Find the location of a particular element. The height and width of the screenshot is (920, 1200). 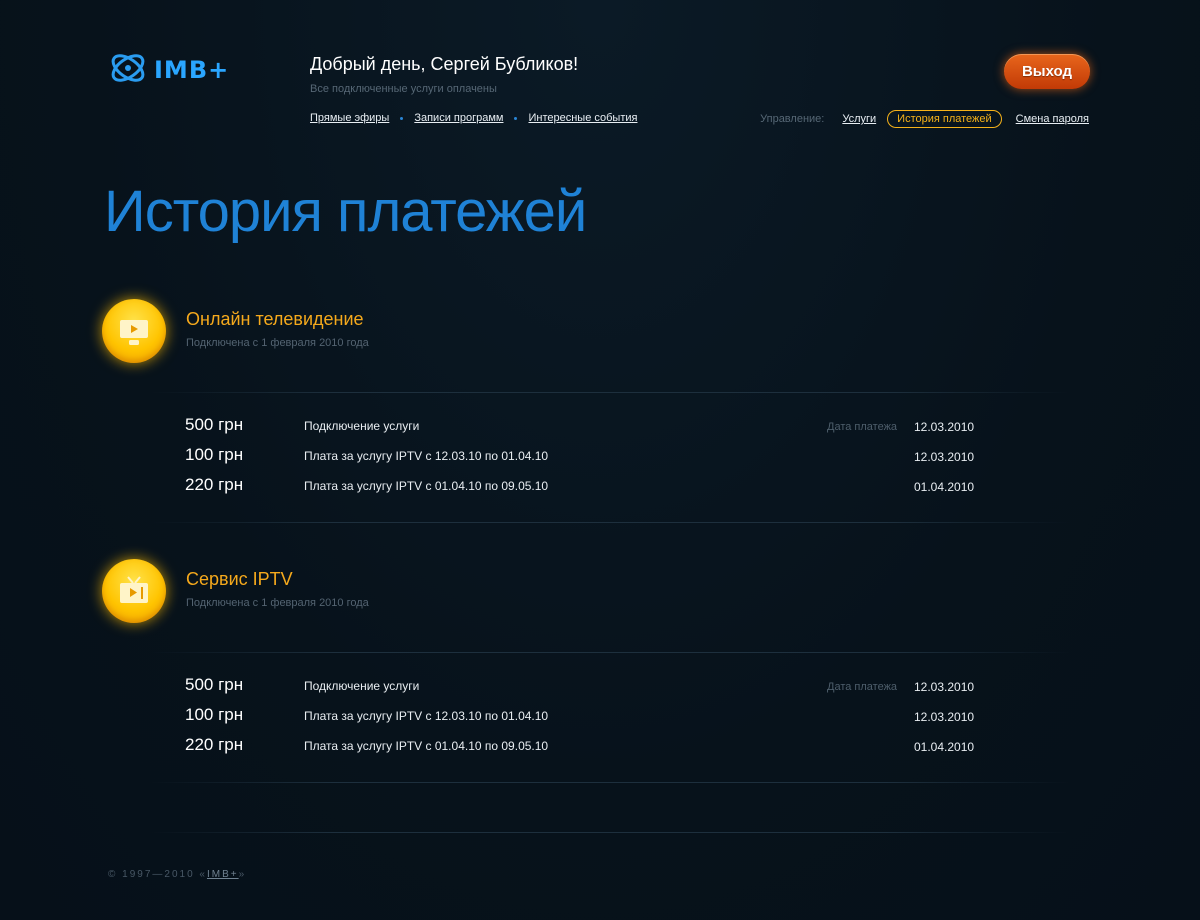

copyright-suffix: » is located at coordinates (242, 874).